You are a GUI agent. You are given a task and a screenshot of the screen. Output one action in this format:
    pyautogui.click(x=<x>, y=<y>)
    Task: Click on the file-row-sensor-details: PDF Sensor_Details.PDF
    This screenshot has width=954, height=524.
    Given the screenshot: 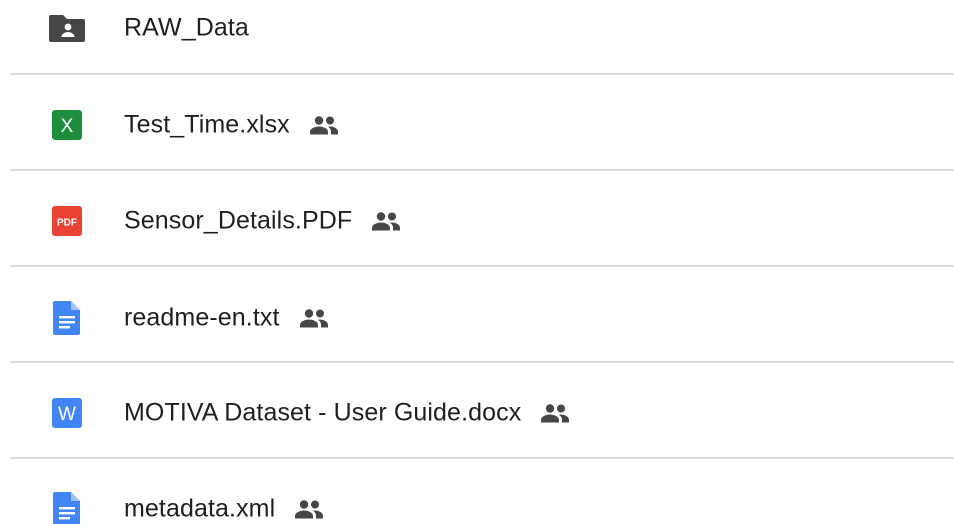 What is the action you would take?
    pyautogui.click(x=477, y=221)
    